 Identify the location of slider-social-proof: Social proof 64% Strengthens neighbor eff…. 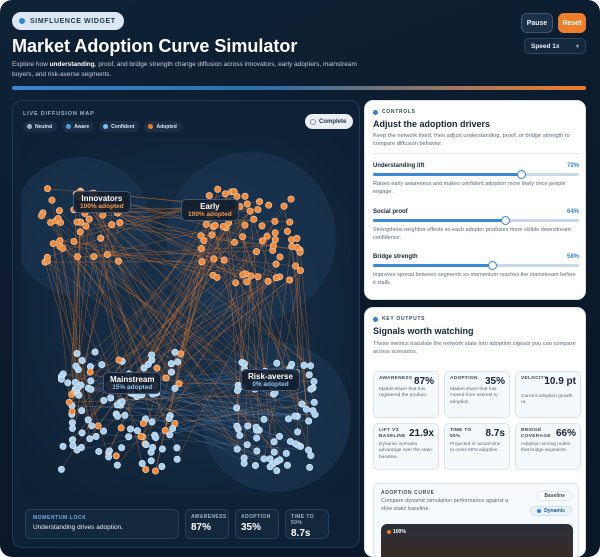
(476, 225).